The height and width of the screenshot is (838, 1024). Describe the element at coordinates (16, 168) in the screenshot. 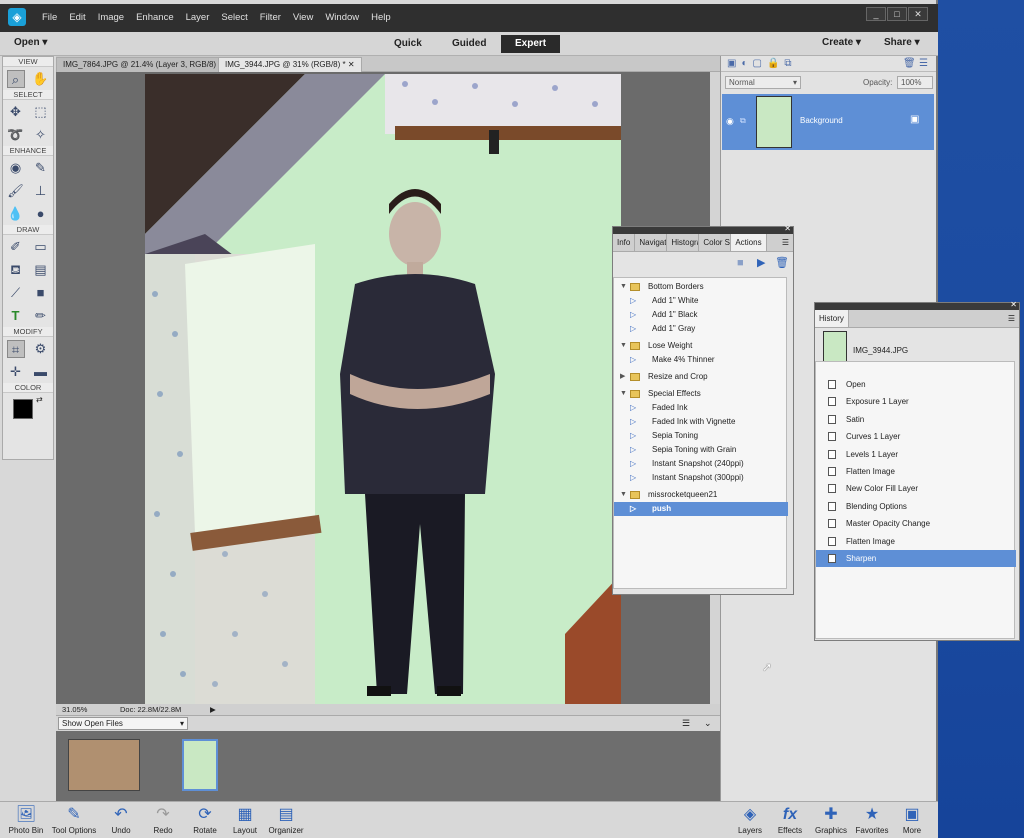

I see `red-eye-tool-icon: ◉` at that location.